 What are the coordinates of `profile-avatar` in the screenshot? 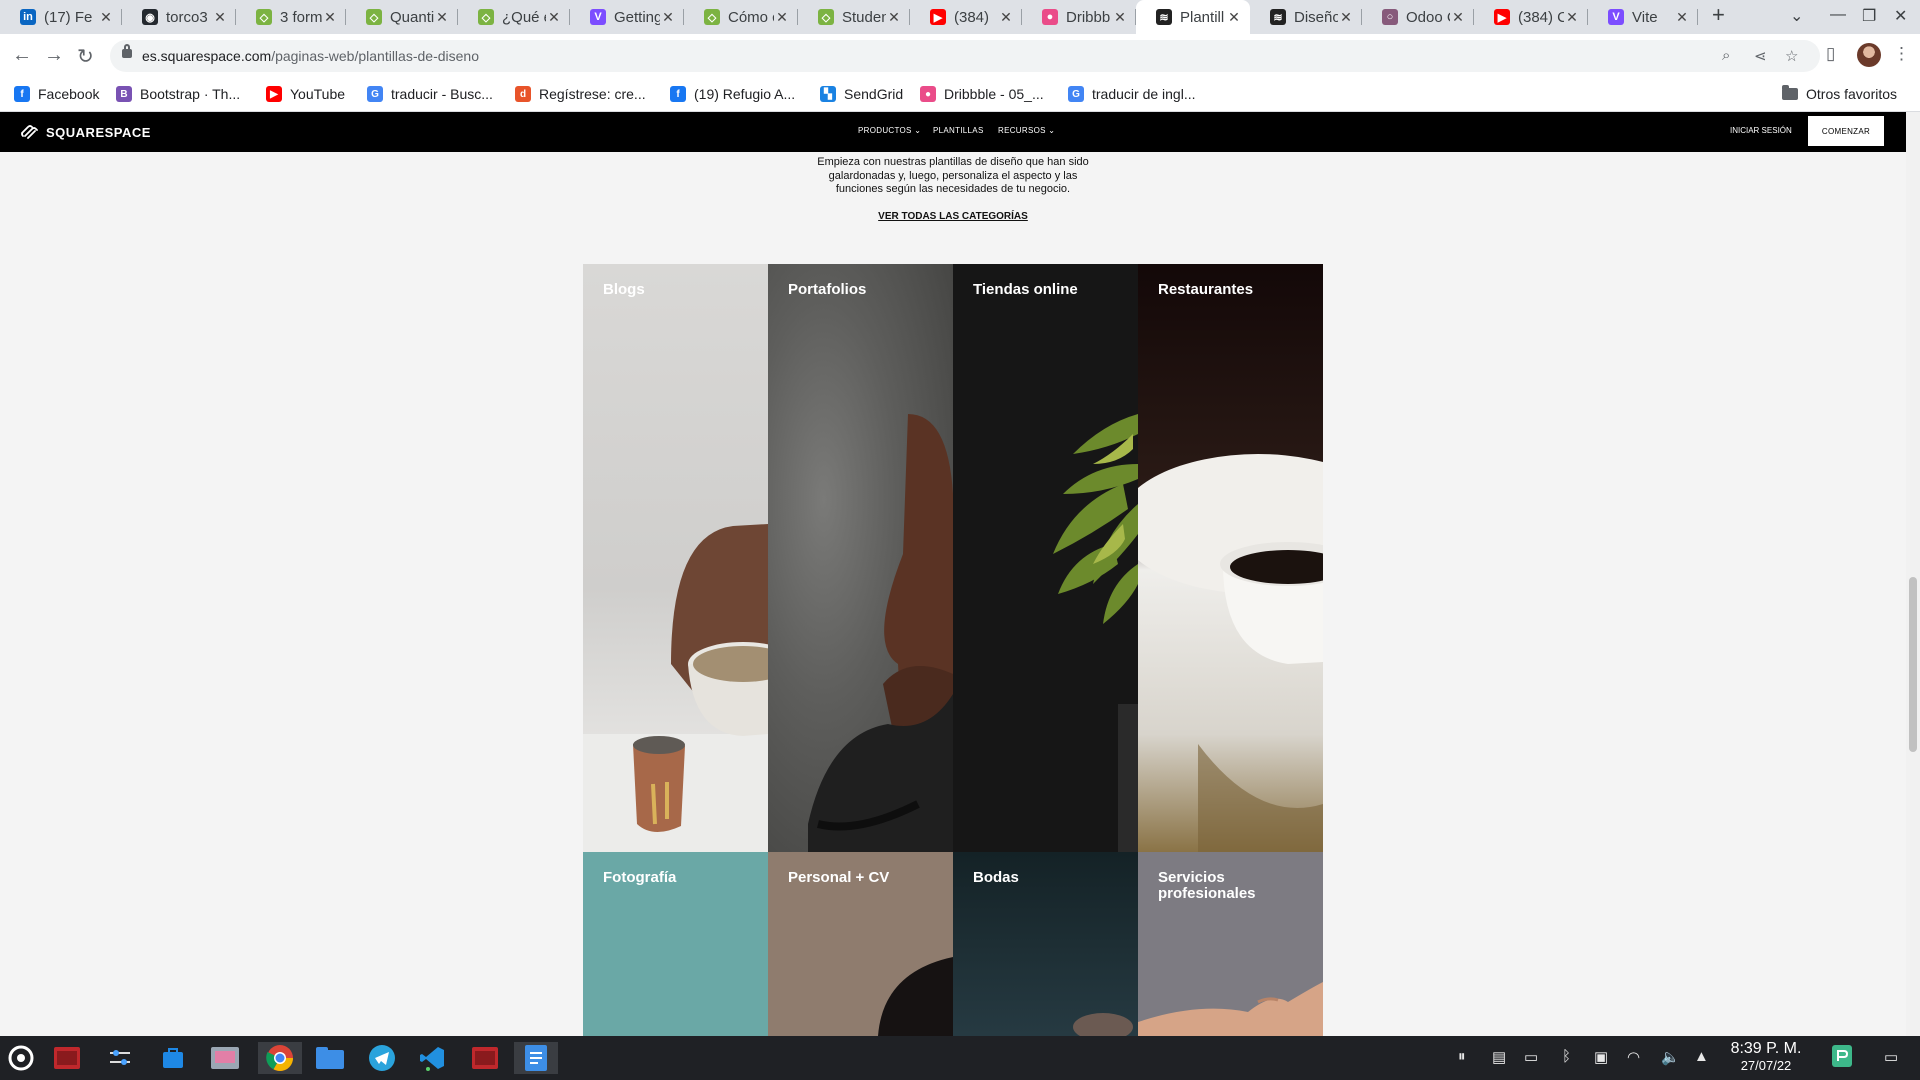 It's located at (1869, 55).